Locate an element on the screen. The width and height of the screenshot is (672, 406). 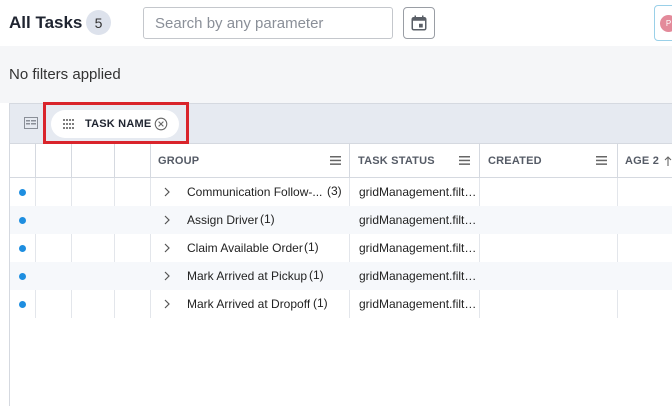
calendar-button is located at coordinates (419, 23).